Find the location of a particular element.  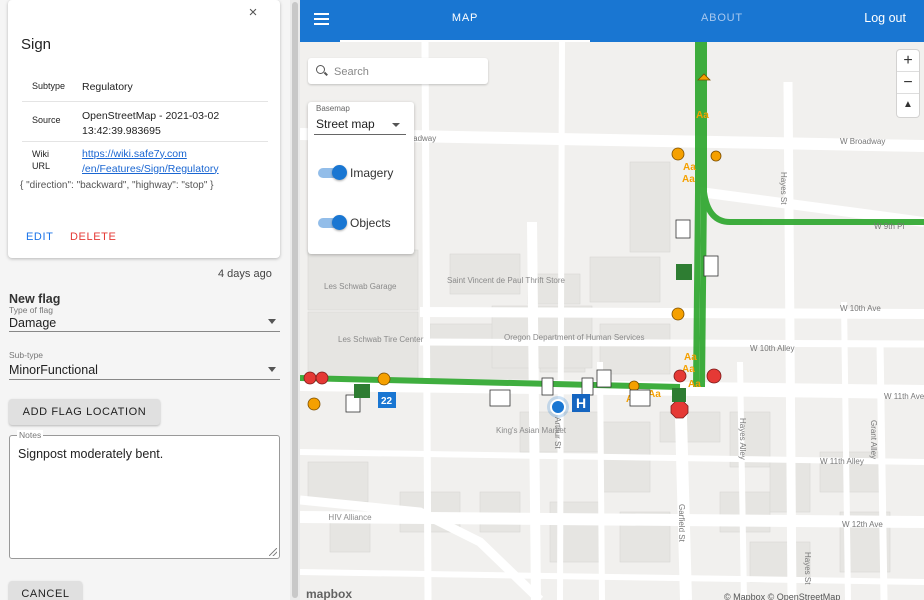

zoom-out-button: − is located at coordinates (908, 83).